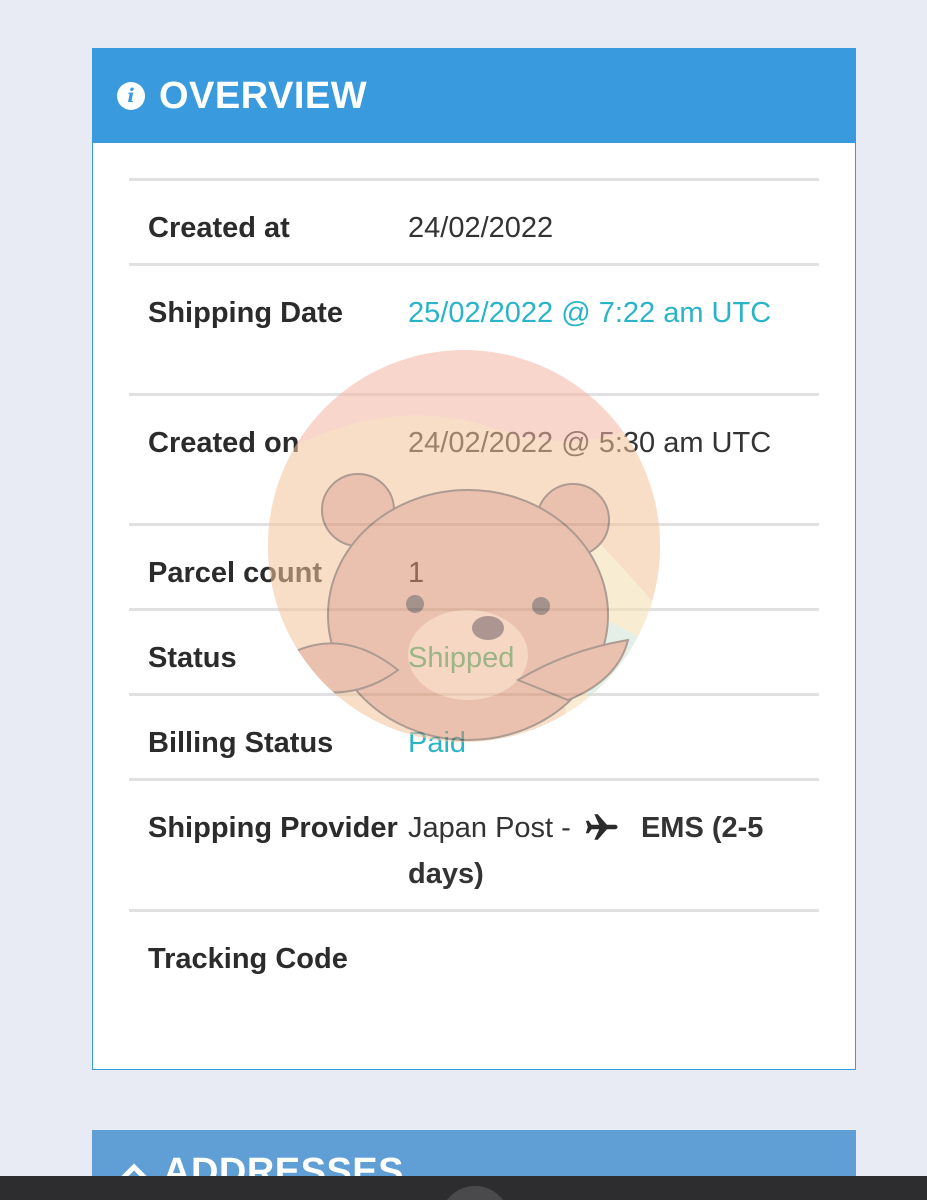 The width and height of the screenshot is (927, 1200). Describe the element at coordinates (224, 443) in the screenshot. I see `created-on-label: Created on` at that location.